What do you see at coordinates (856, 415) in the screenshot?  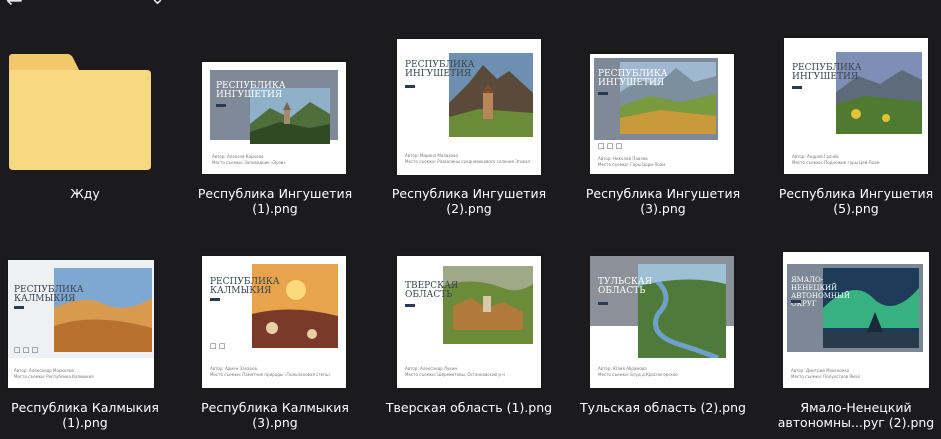 I see `file-name: Ямало-Ненецкий автономны...руг (2).png` at bounding box center [856, 415].